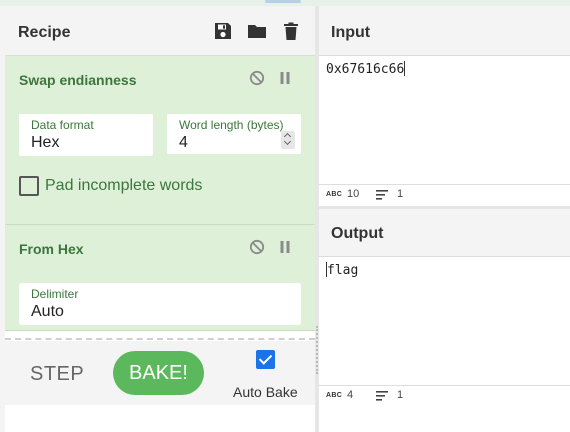 Image resolution: width=570 pixels, height=432 pixels. What do you see at coordinates (44, 32) in the screenshot?
I see `recipe-title: Recipe` at bounding box center [44, 32].